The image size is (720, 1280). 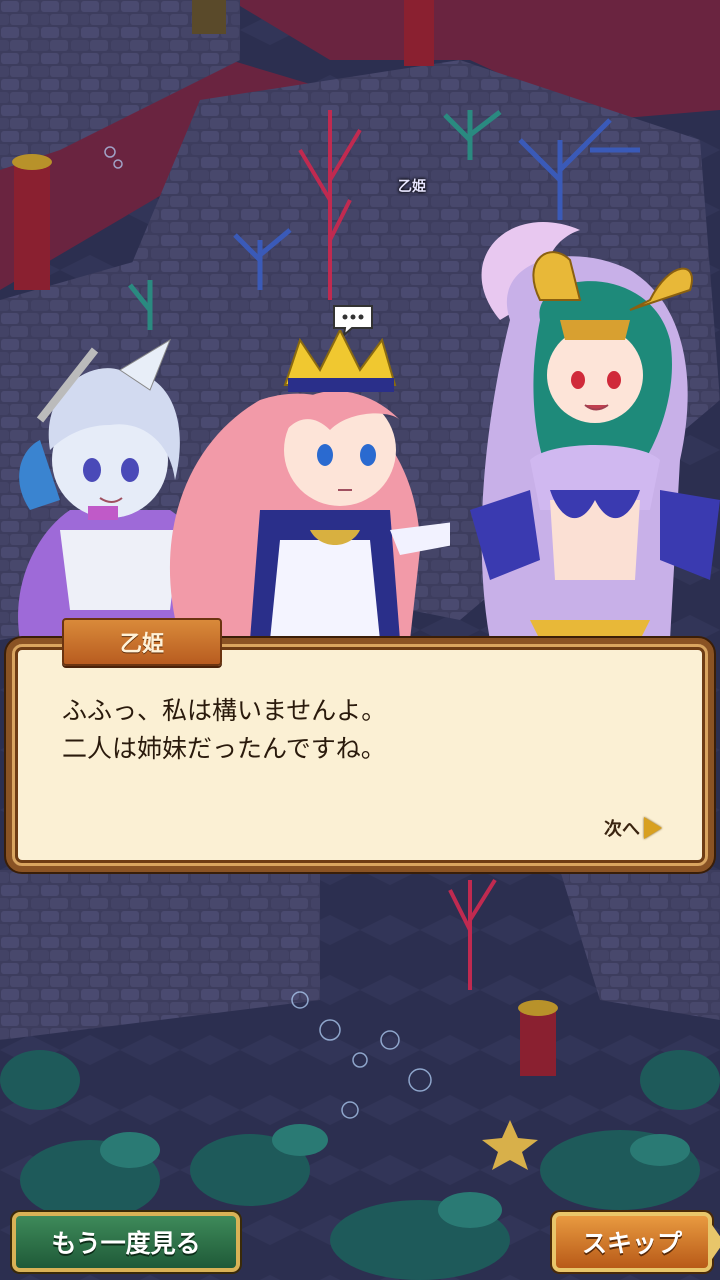 I want to click on skip-label: スキップ, so click(x=631, y=1243).